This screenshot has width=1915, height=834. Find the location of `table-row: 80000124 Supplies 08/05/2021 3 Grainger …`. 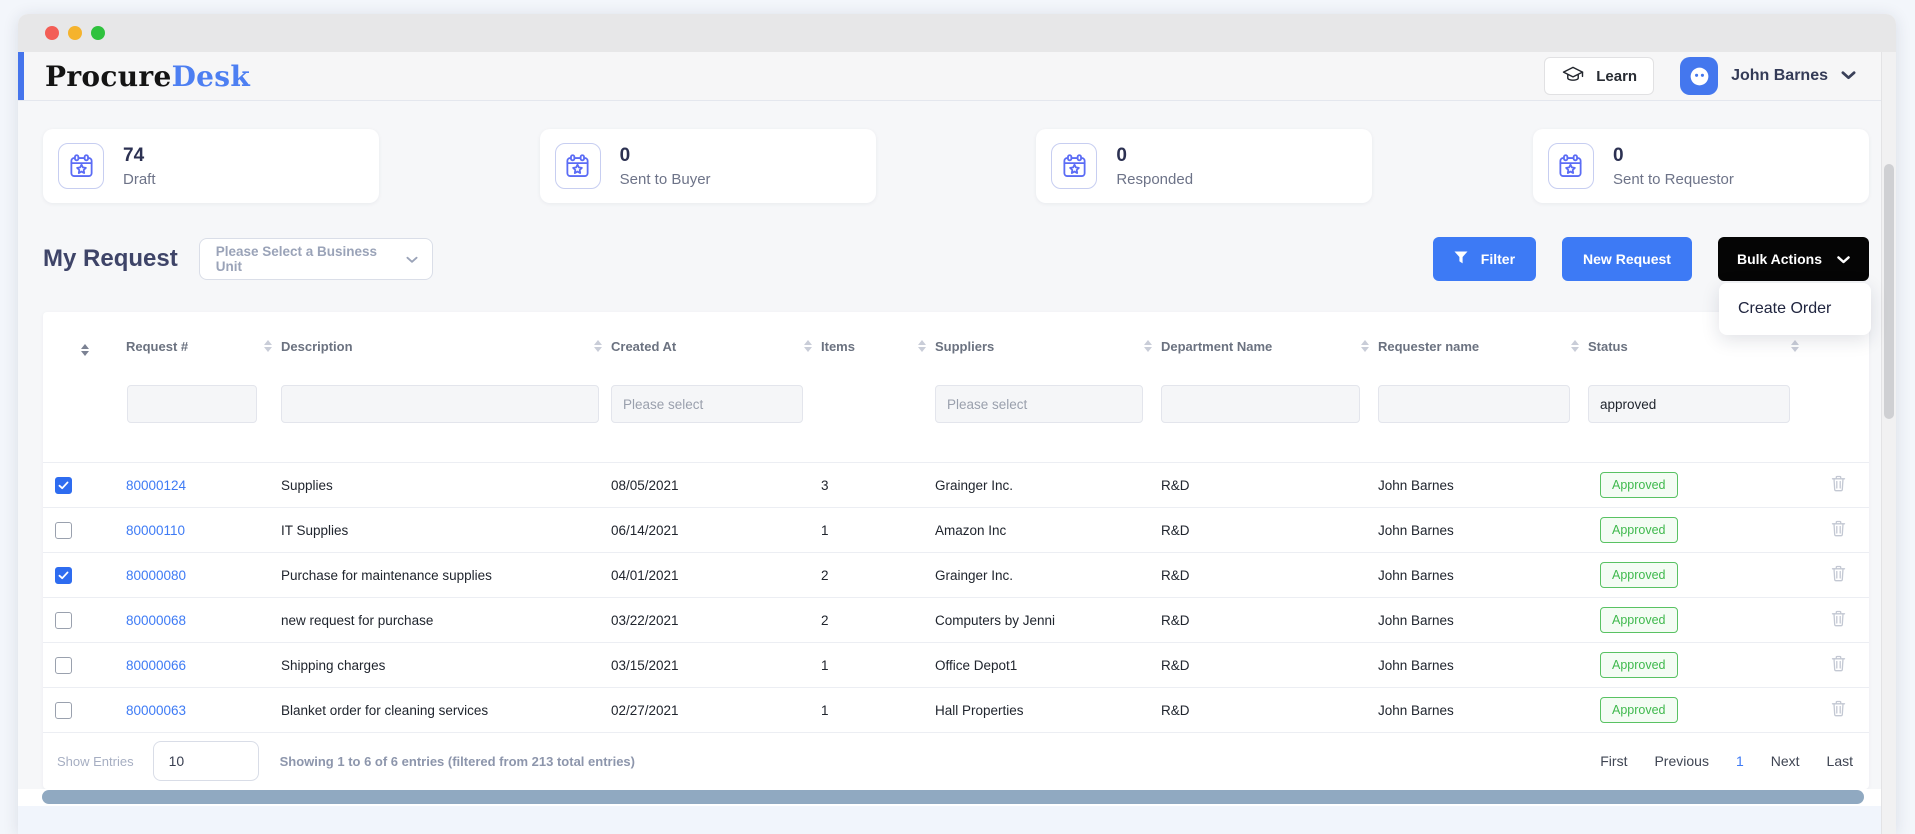

table-row: 80000124 Supplies 08/05/2021 3 Grainger … is located at coordinates (956, 485).